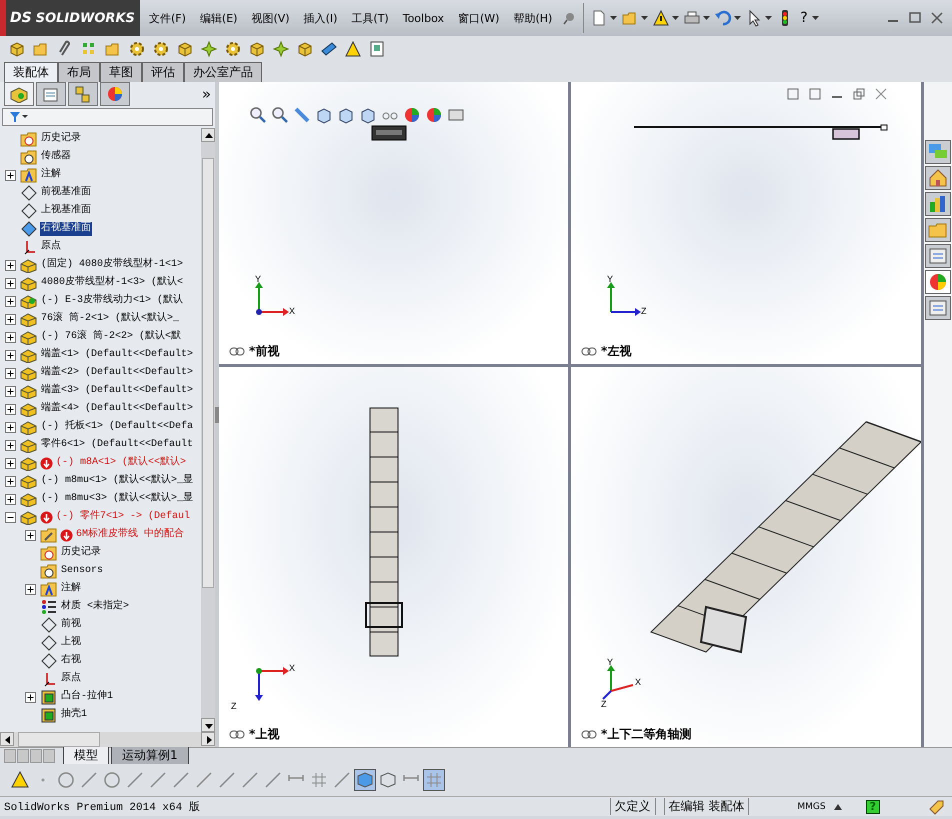 This screenshot has width=952, height=819. I want to click on tree-item: 上视基准面, so click(66, 211).